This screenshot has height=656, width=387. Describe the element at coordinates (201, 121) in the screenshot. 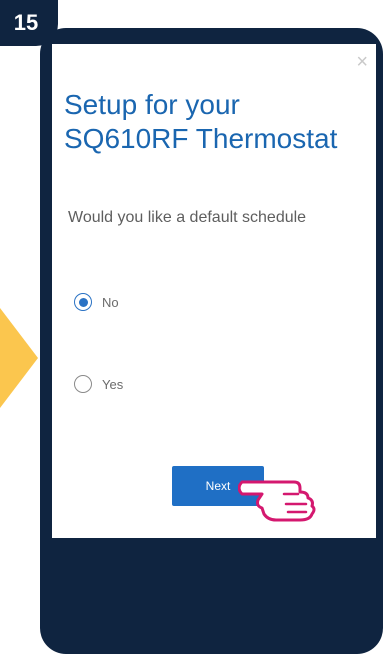

I see `dialog-title: Setup for your SQ610RF Thermostat` at that location.